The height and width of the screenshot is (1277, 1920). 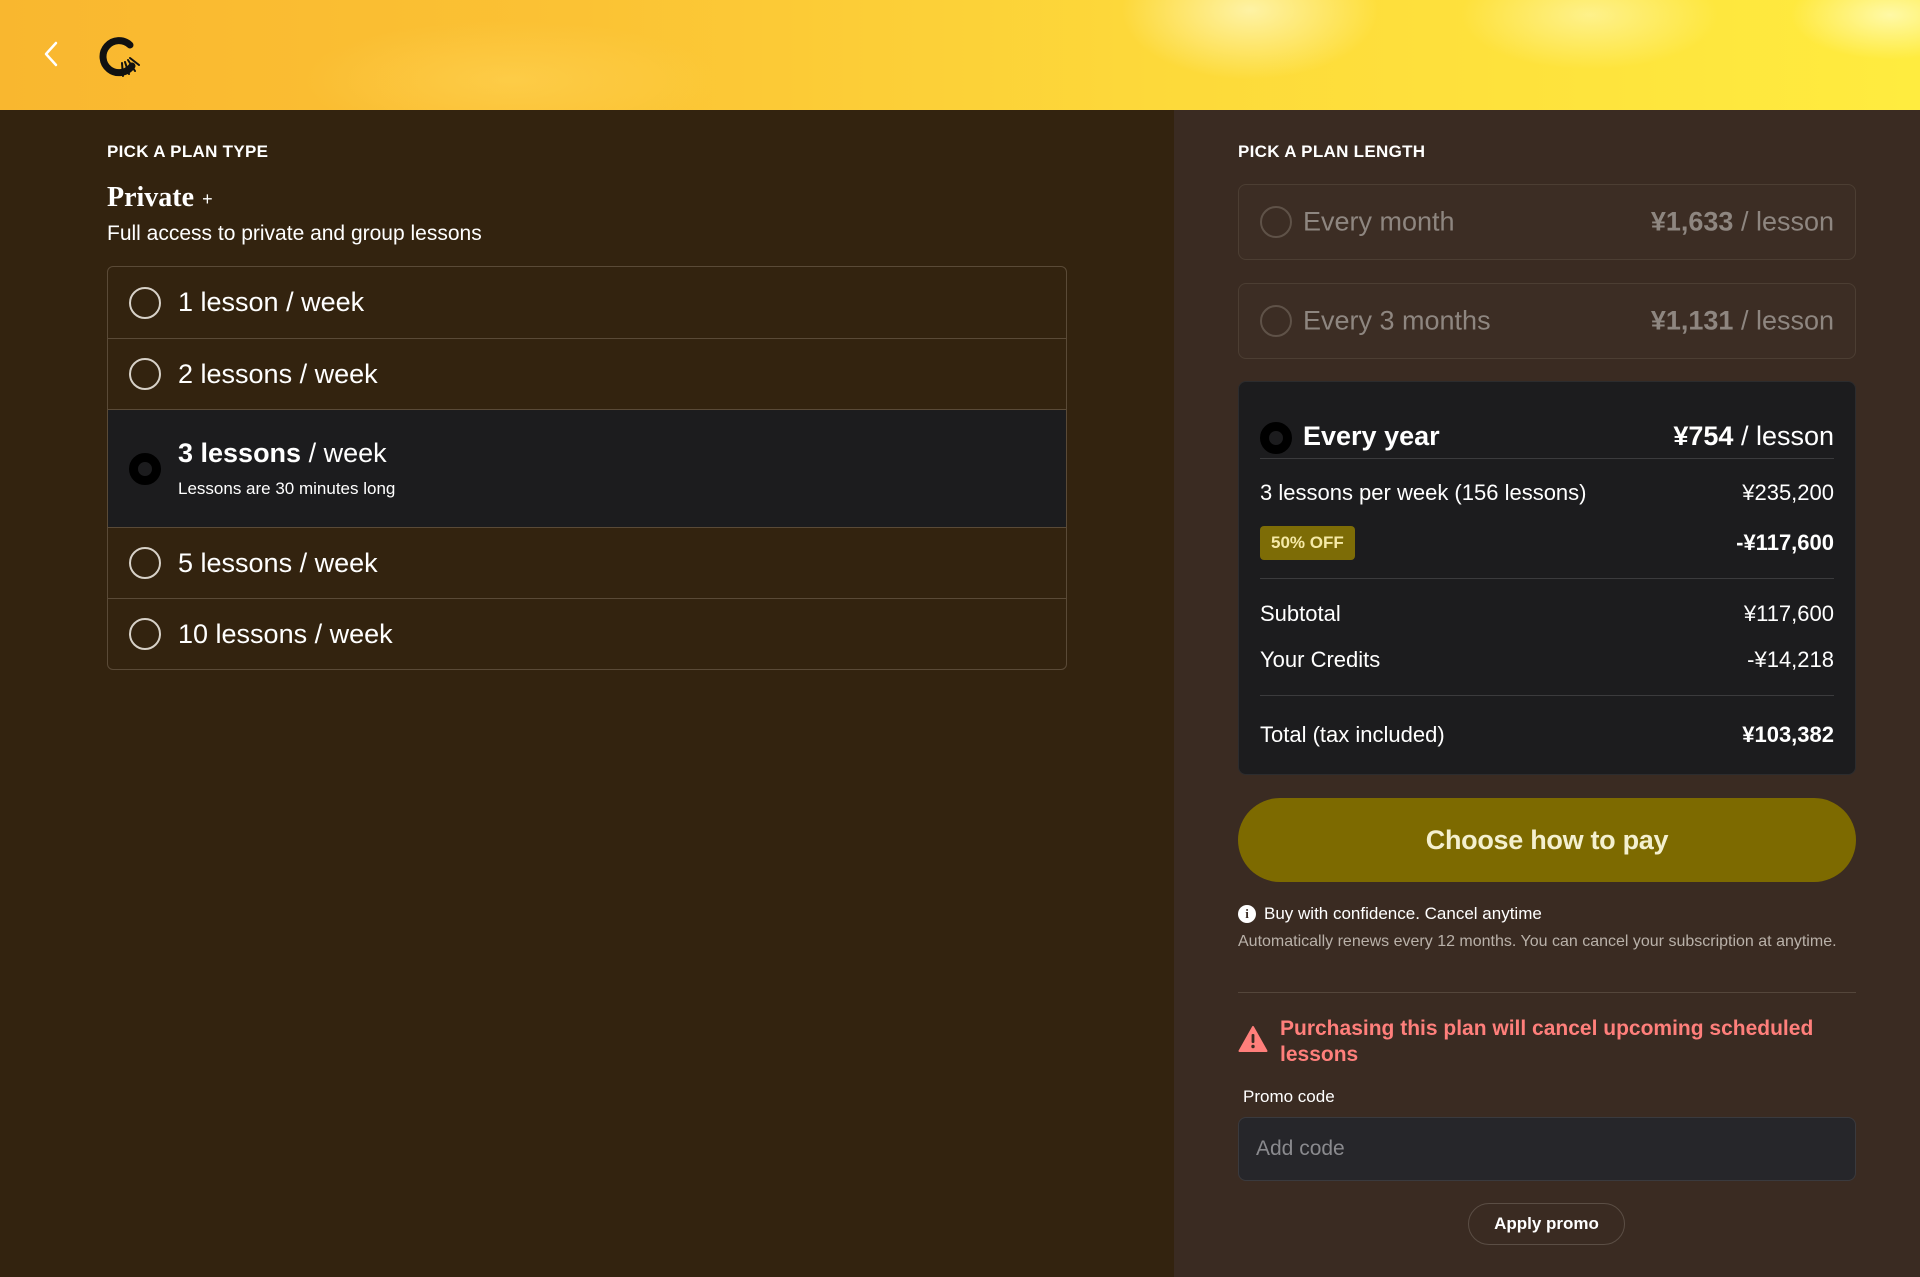 What do you see at coordinates (1547, 1149) in the screenshot?
I see `promo-code-input` at bounding box center [1547, 1149].